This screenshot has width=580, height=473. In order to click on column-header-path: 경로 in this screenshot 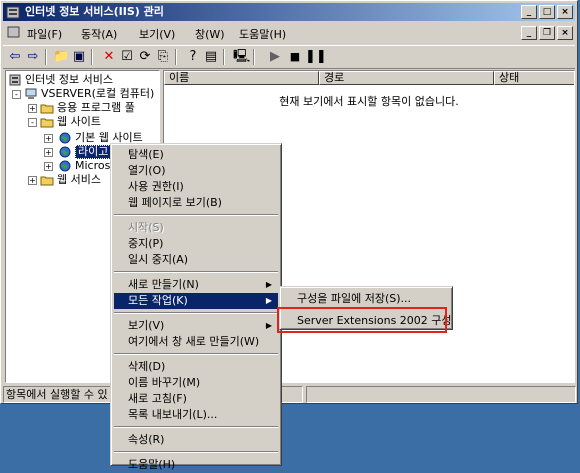, I will do `click(406, 78)`.